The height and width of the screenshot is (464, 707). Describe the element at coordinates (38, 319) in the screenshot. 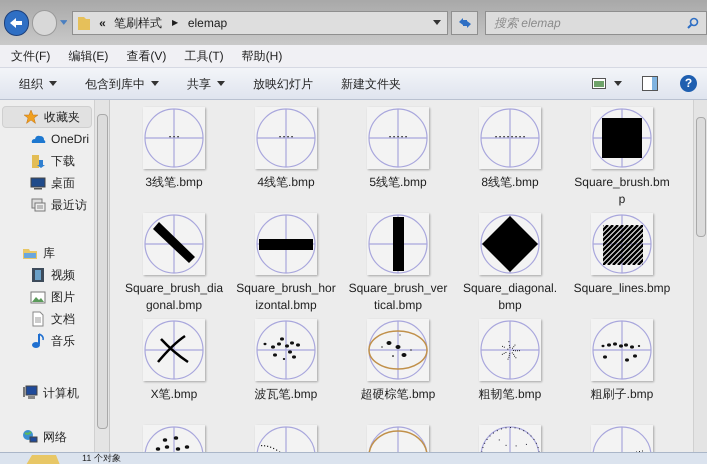

I see `document-icon` at that location.